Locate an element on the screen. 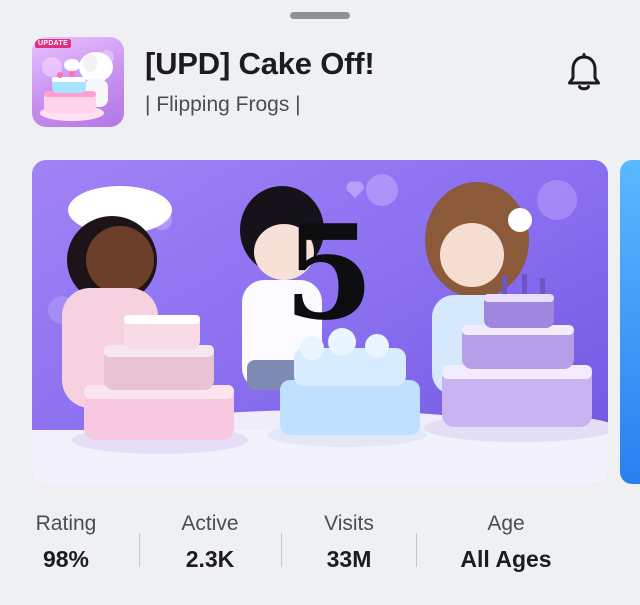  game-thumbnail-art is located at coordinates (77, 85).